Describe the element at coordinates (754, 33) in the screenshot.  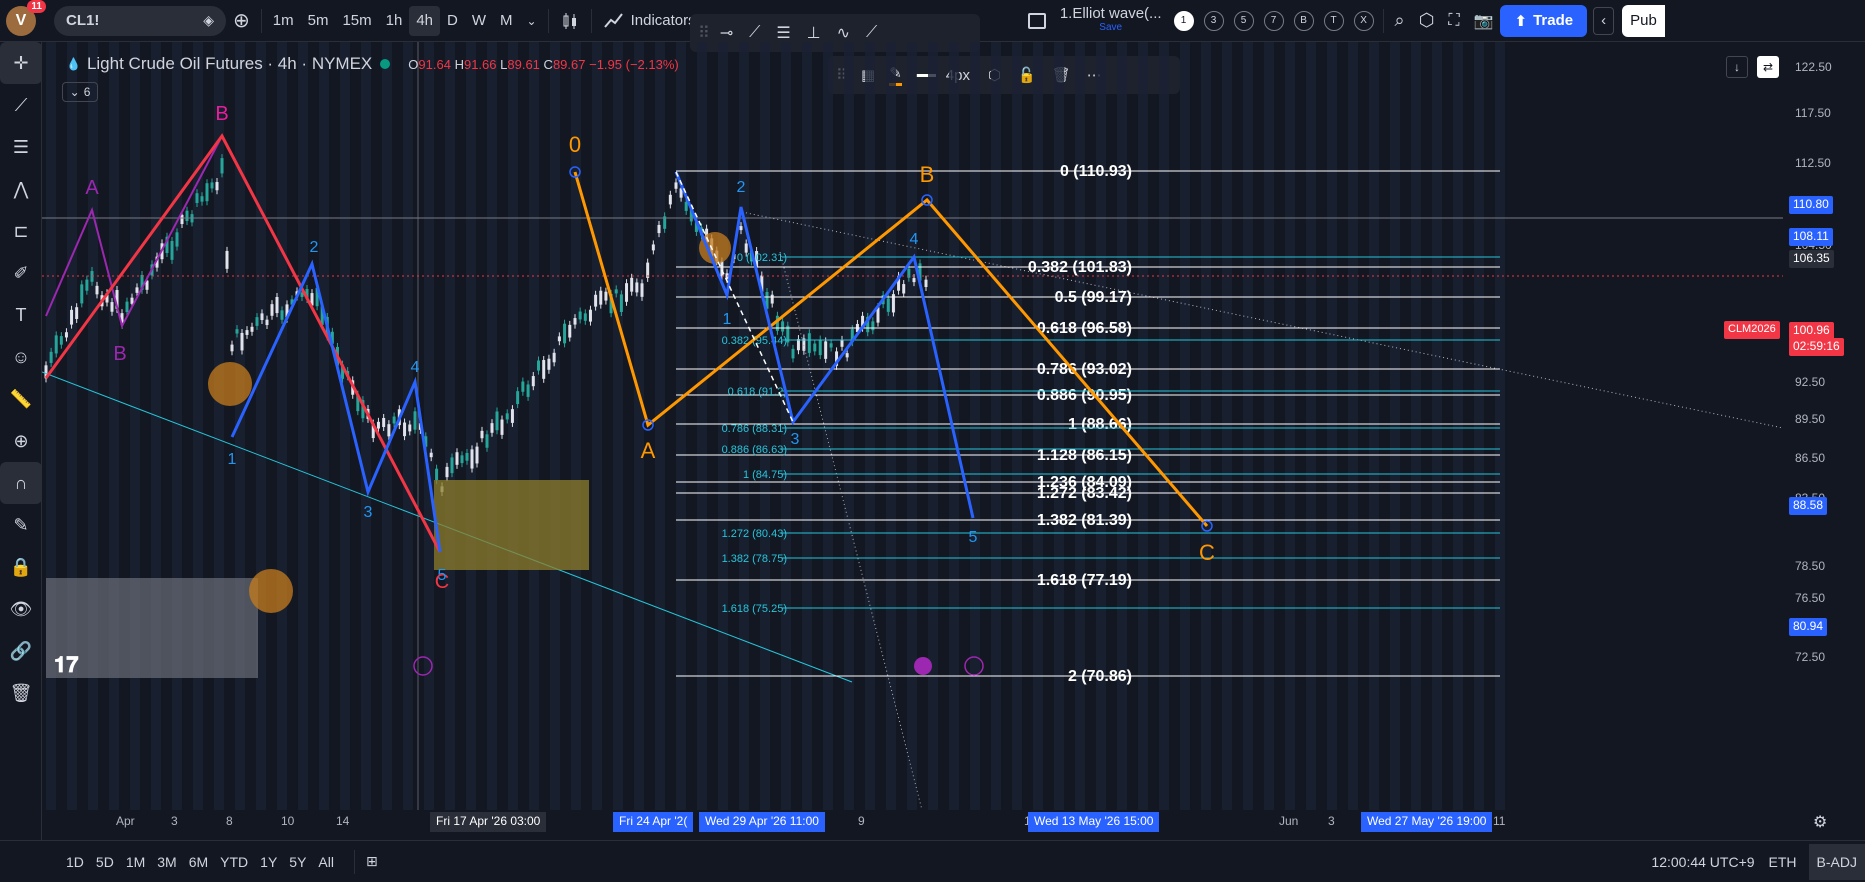
I see `trend-line-icon: ⟋` at that location.